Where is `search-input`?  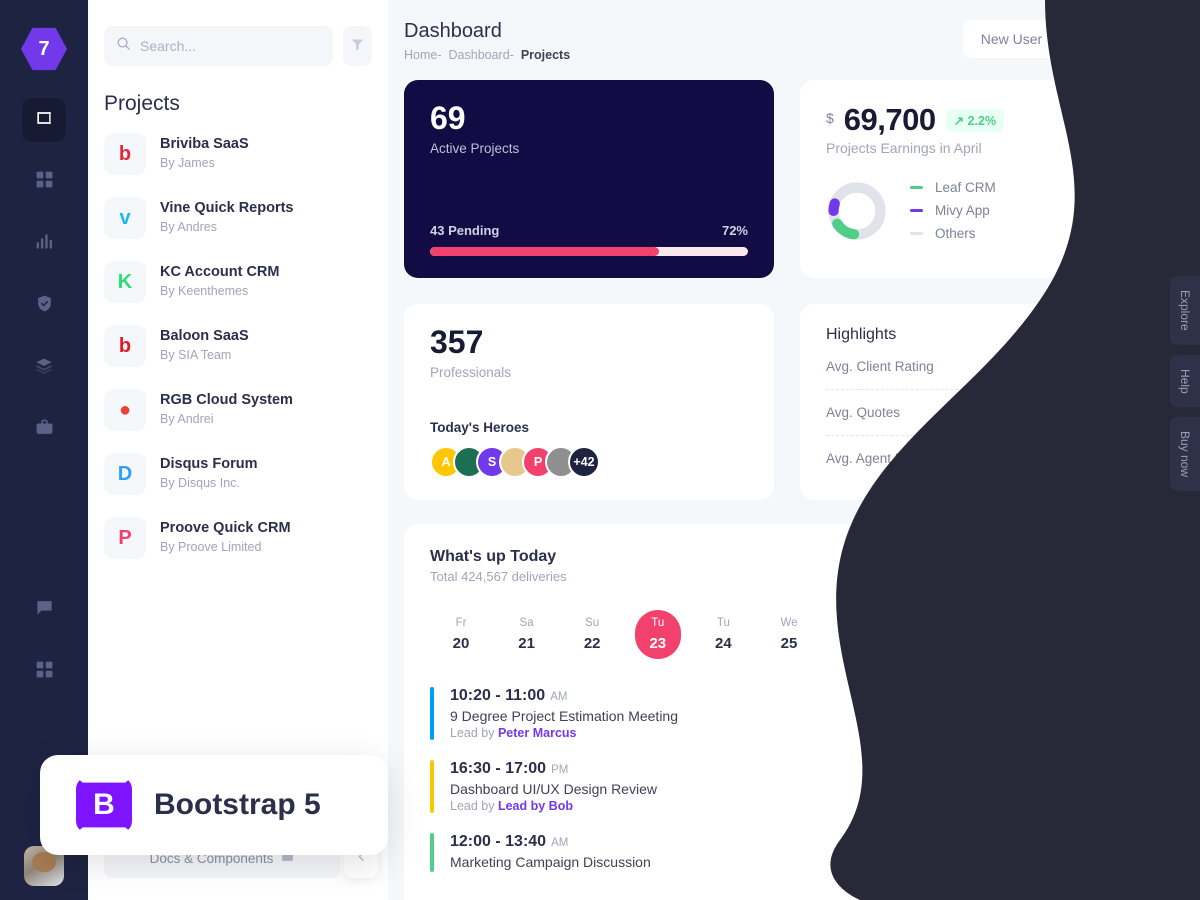 search-input is located at coordinates (230, 46).